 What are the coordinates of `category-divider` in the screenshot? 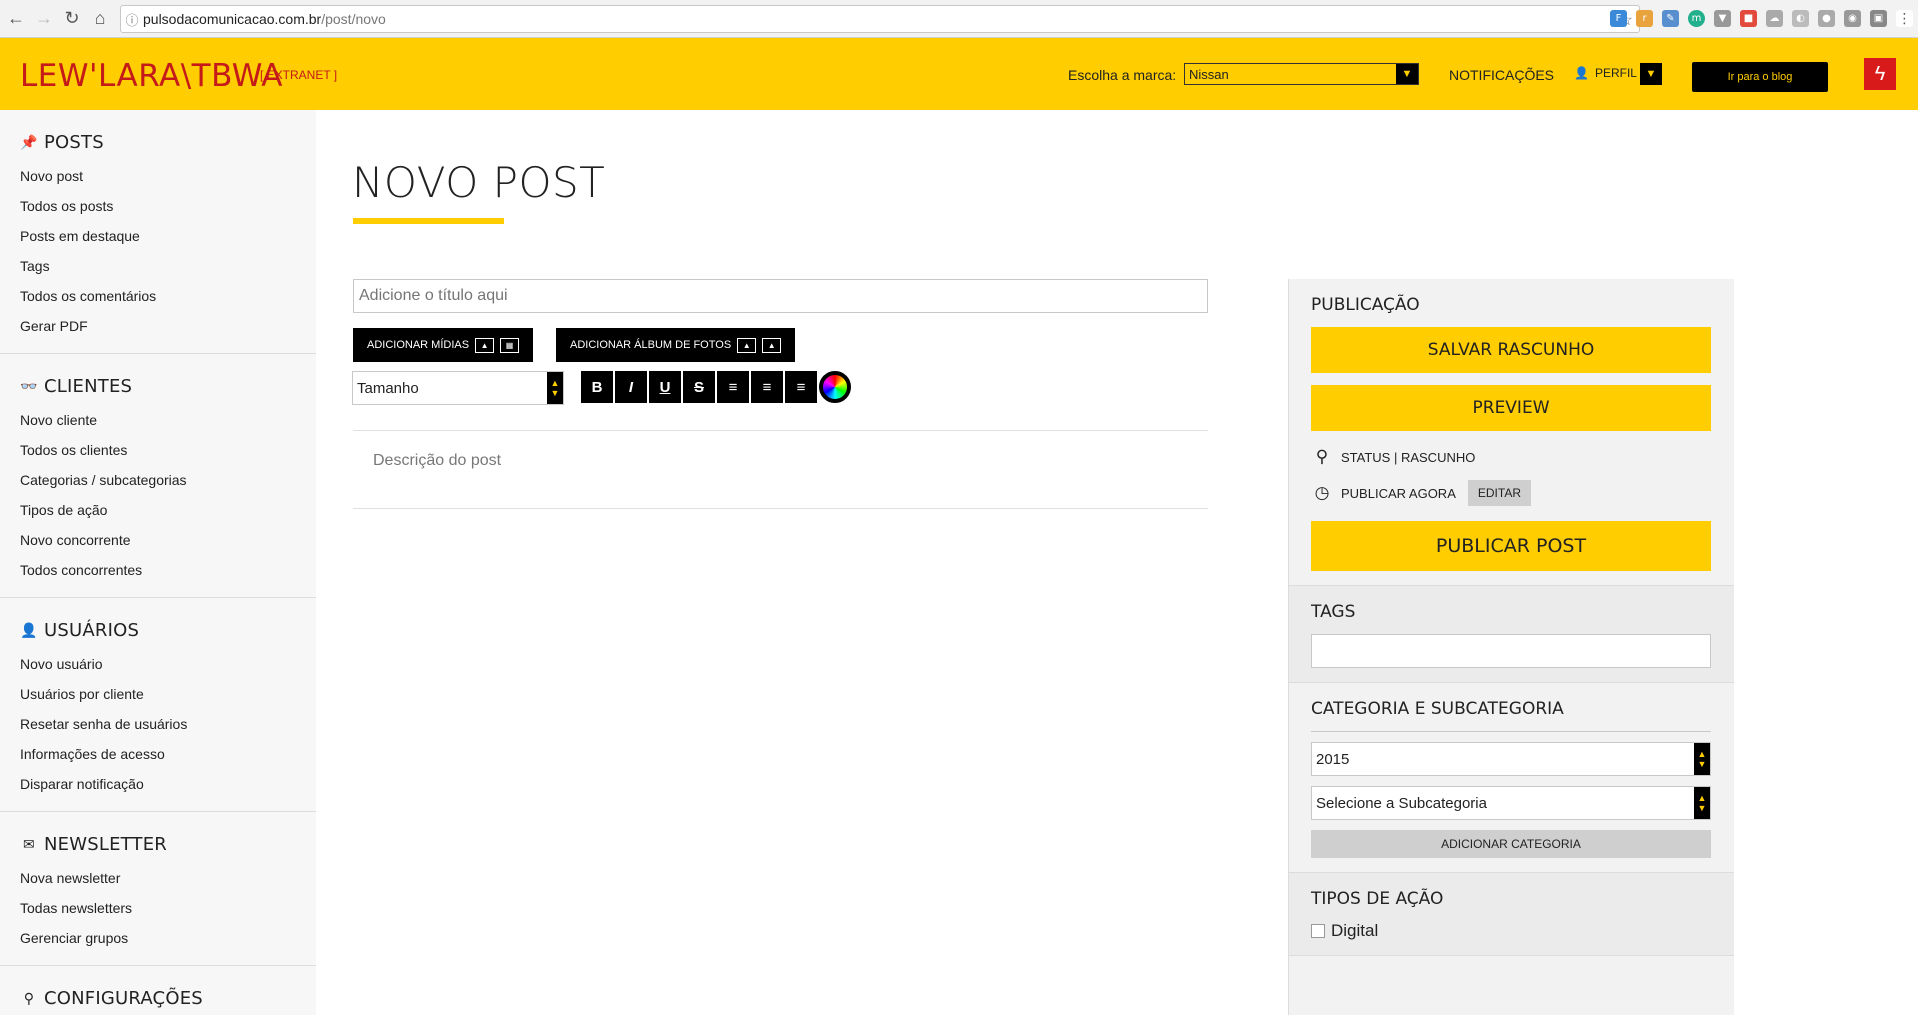 It's located at (1511, 731).